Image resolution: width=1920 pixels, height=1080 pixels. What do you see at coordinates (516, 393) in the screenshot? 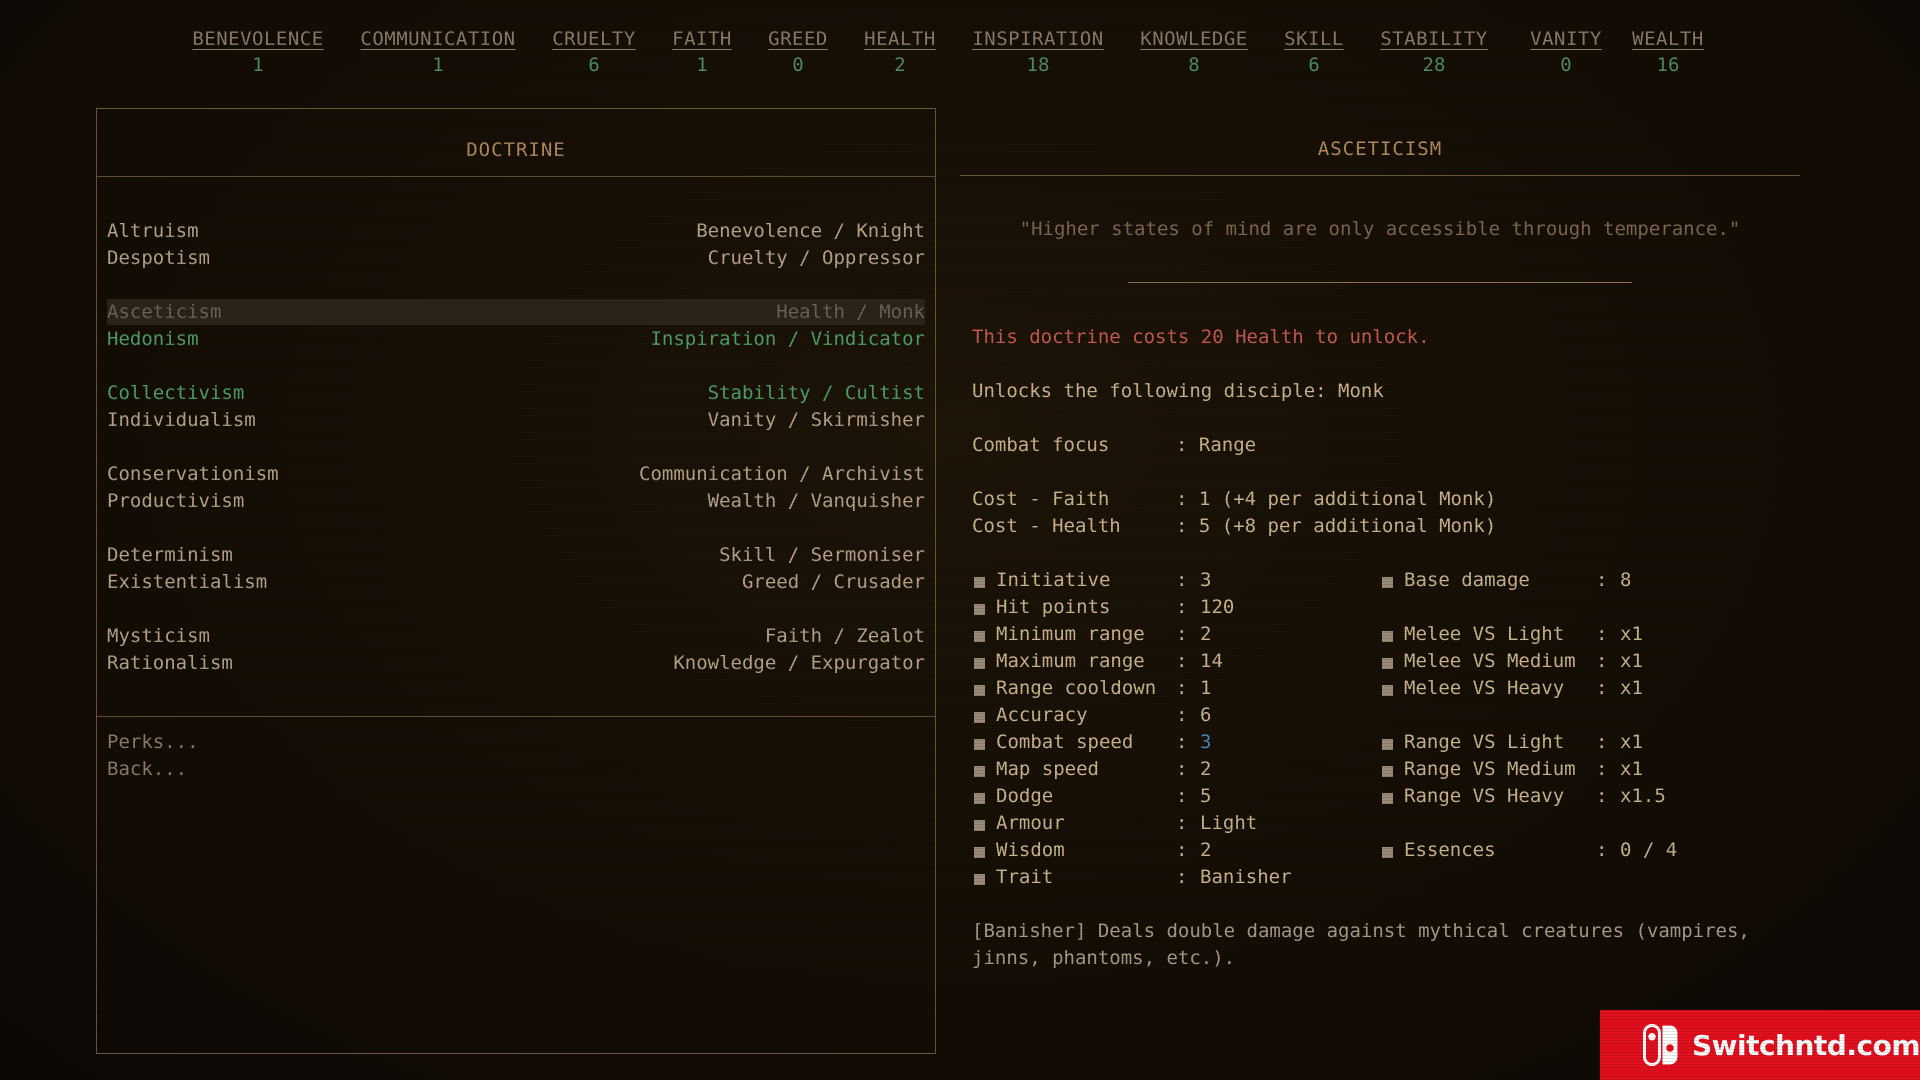
I see `doctrine-item-collectivism: Collectivism Stability / Cultist` at bounding box center [516, 393].